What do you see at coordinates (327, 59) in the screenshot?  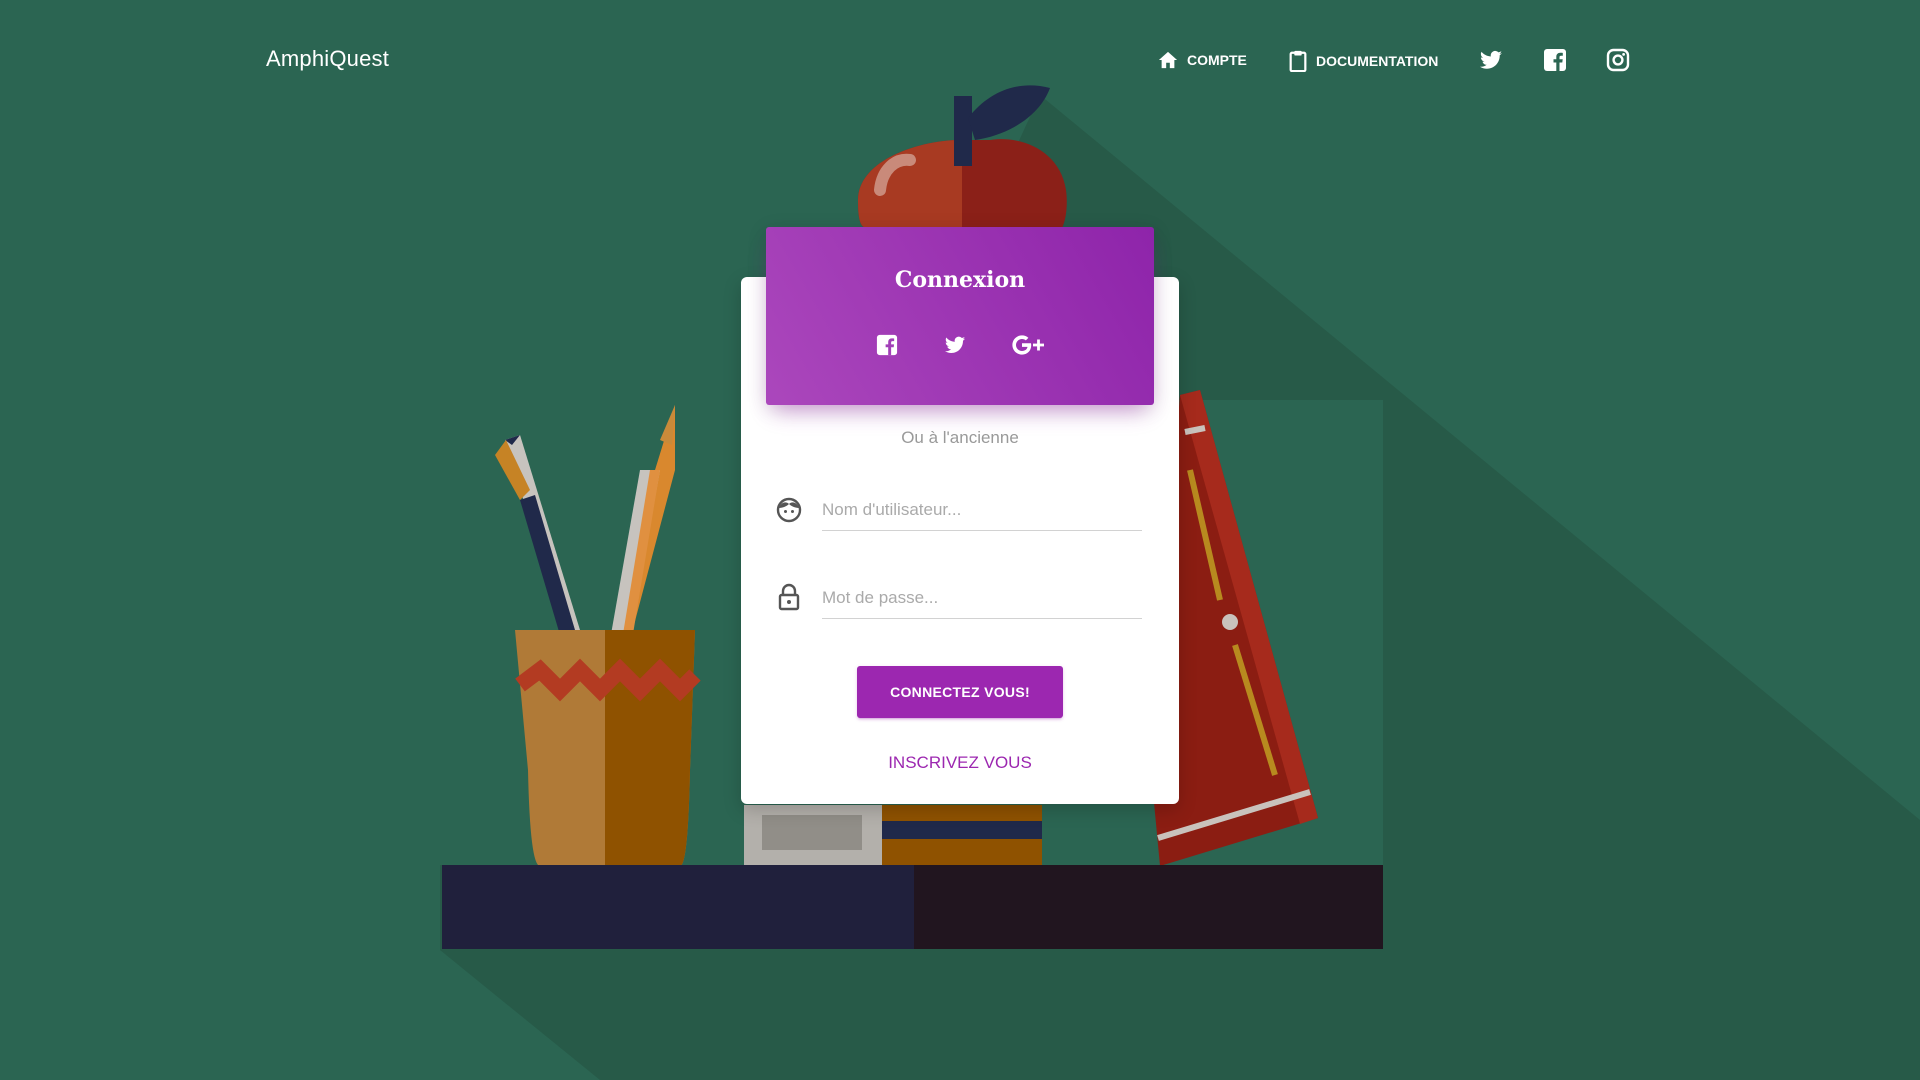 I see `brand-logo: AmphiQuest` at bounding box center [327, 59].